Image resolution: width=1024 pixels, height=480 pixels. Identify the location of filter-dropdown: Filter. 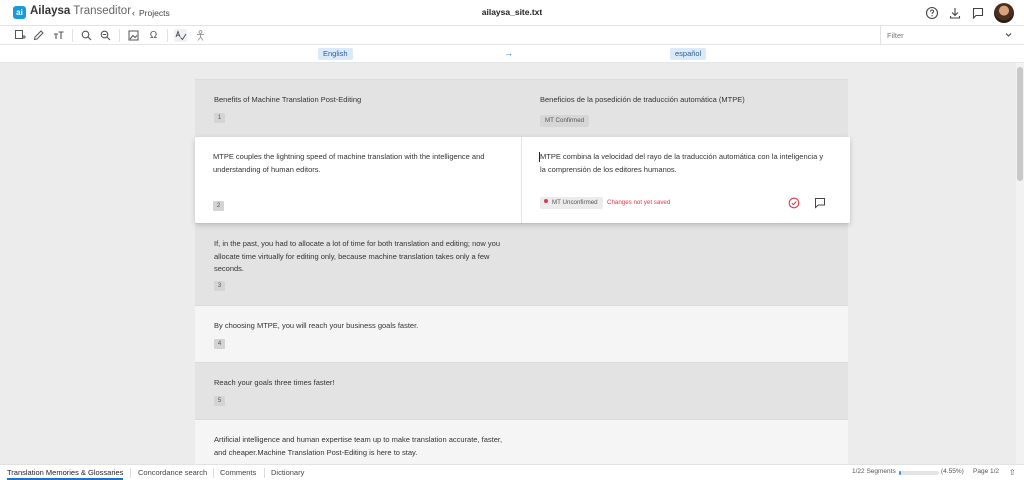
(949, 35).